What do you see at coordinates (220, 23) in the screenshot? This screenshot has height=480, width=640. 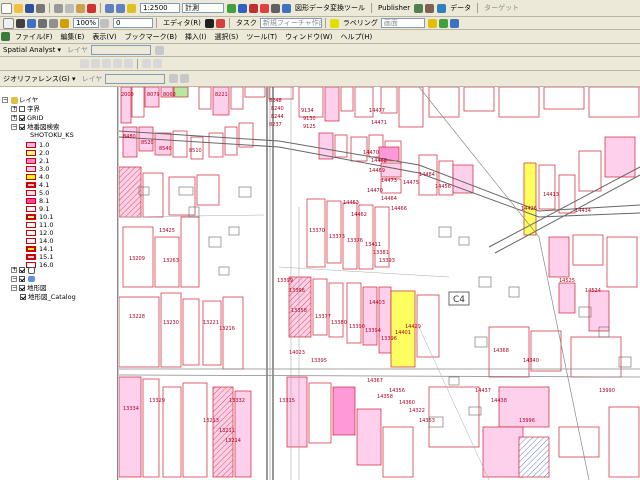 I see `edit-pencil-icon` at bounding box center [220, 23].